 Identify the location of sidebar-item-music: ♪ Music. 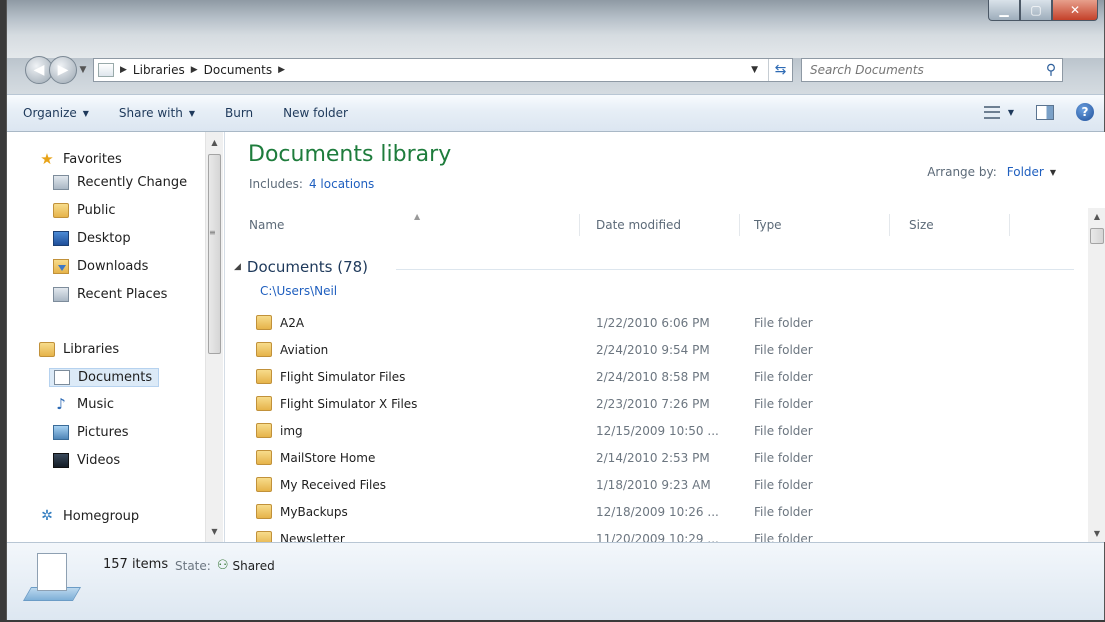
(83, 405).